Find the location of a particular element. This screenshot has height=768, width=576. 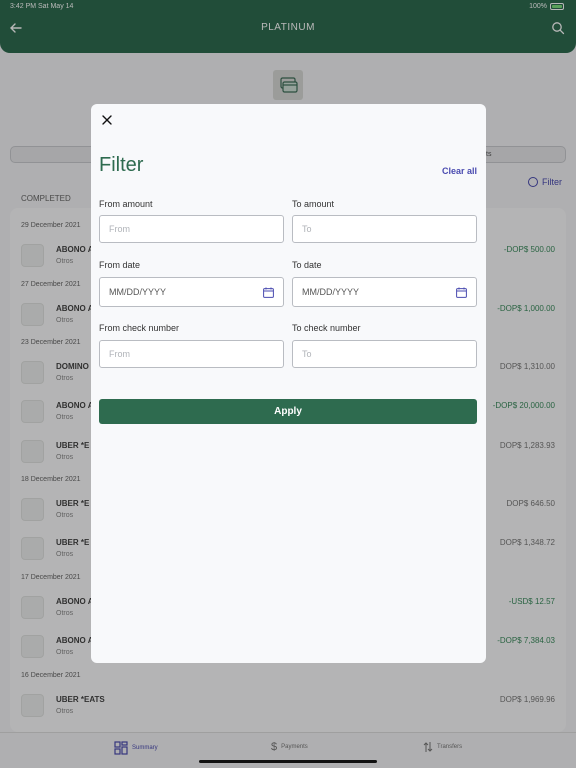

to-amount-input is located at coordinates (384, 229).